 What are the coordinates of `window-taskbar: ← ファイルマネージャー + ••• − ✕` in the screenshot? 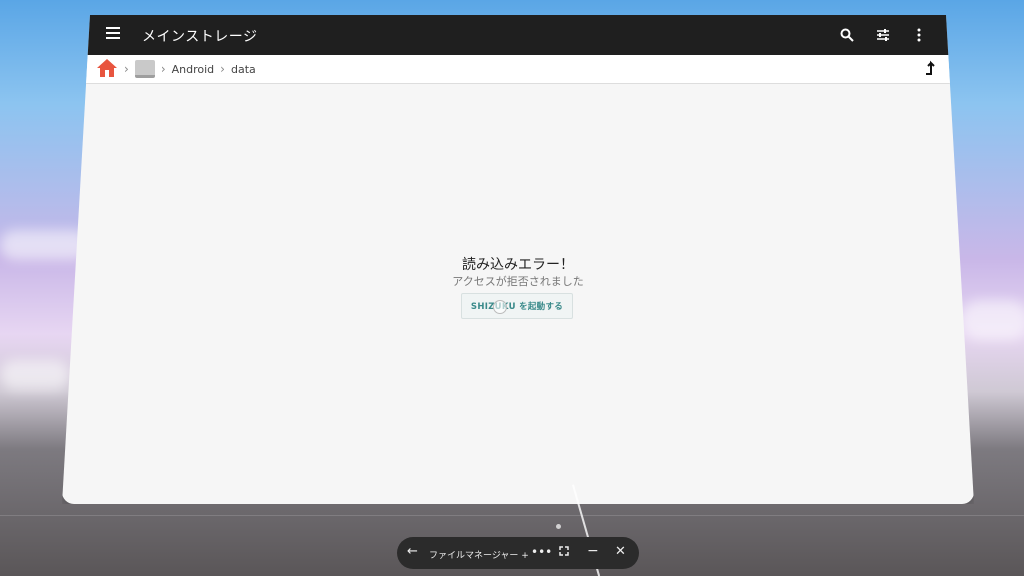 It's located at (518, 553).